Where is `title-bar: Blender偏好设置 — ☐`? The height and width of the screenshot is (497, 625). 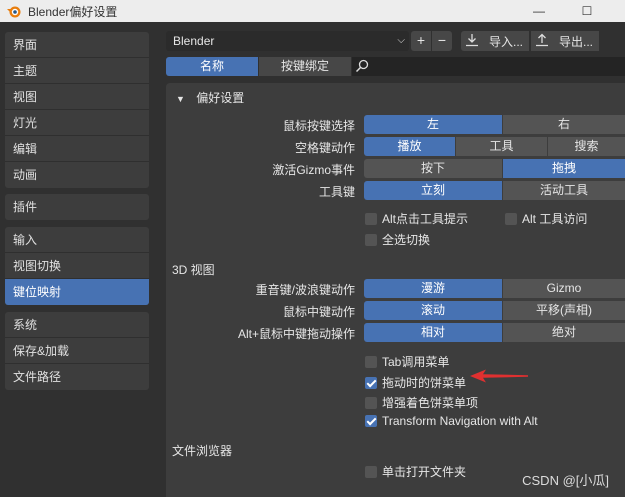 title-bar: Blender偏好设置 — ☐ is located at coordinates (312, 11).